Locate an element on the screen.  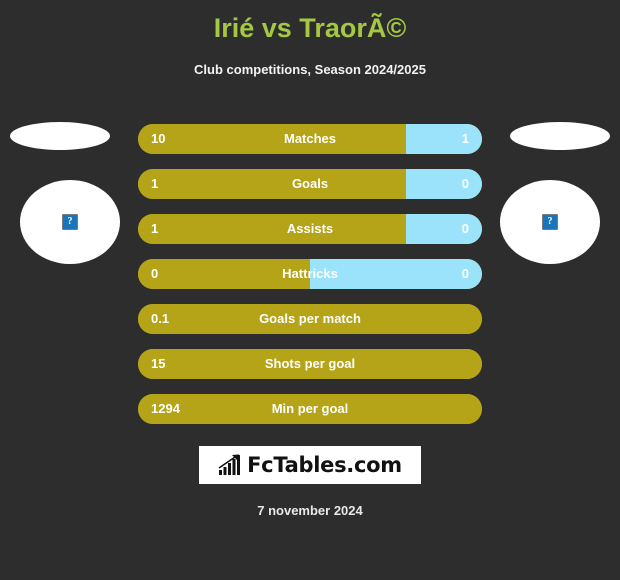
stat-label: Goals is located at coordinates (310, 183).